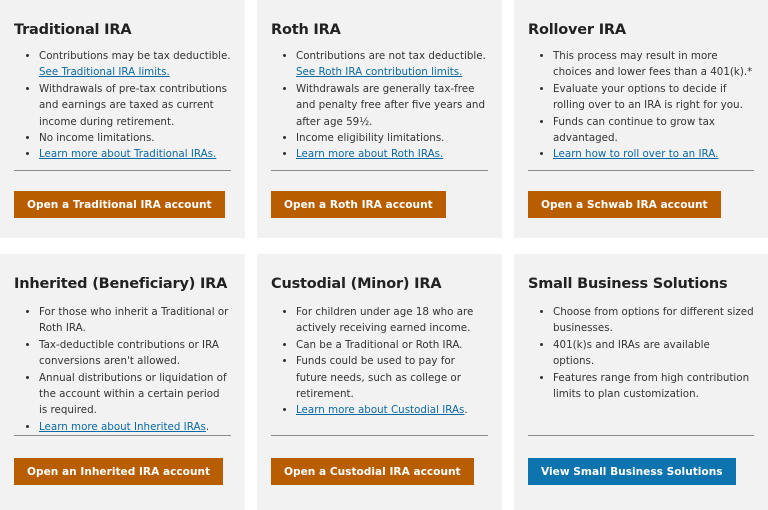 This screenshot has width=768, height=510. What do you see at coordinates (135, 56) in the screenshot?
I see `bullet-text: Contributions may be tax deductible.` at bounding box center [135, 56].